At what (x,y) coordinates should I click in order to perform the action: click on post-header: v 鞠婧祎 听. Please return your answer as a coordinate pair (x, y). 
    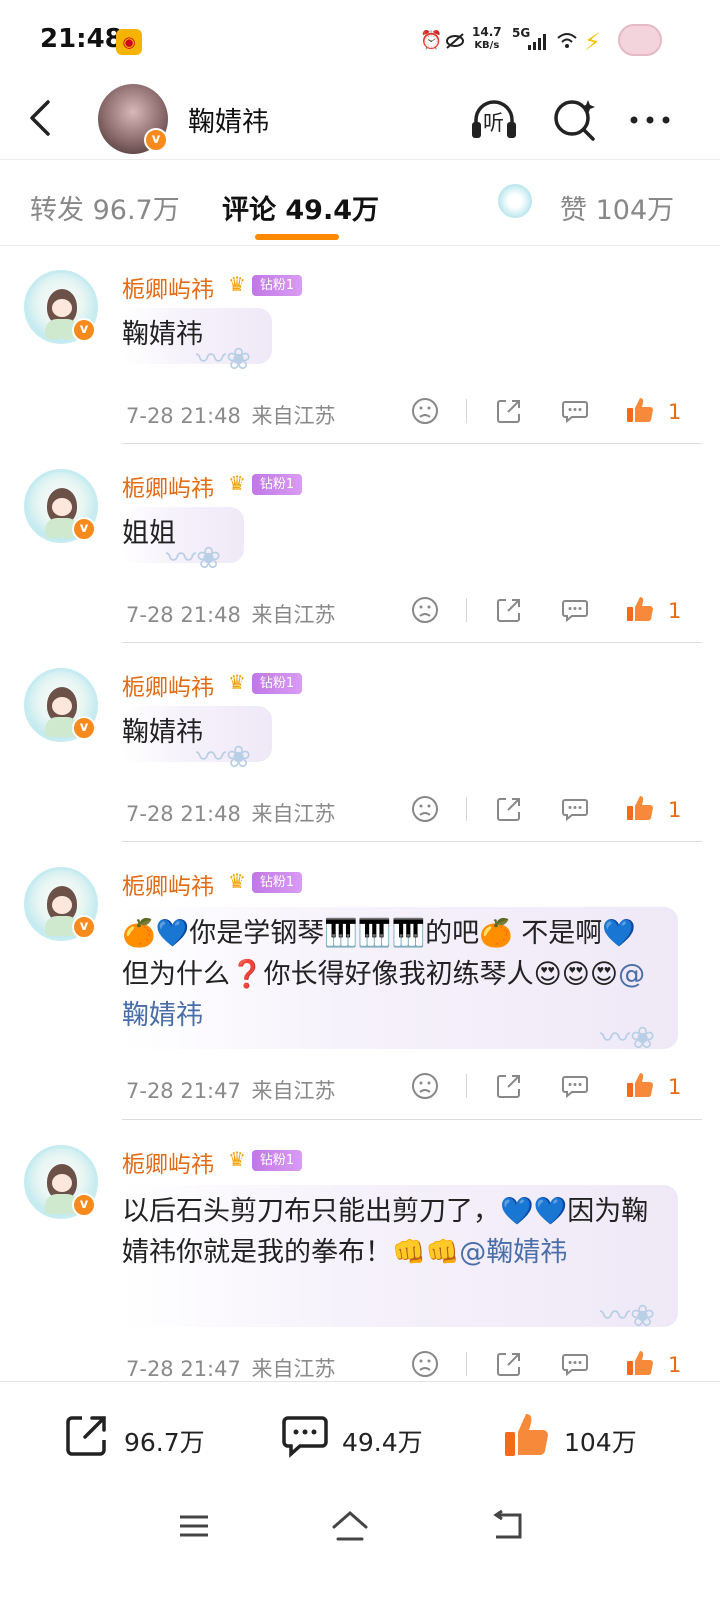
    Looking at the image, I should click on (360, 119).